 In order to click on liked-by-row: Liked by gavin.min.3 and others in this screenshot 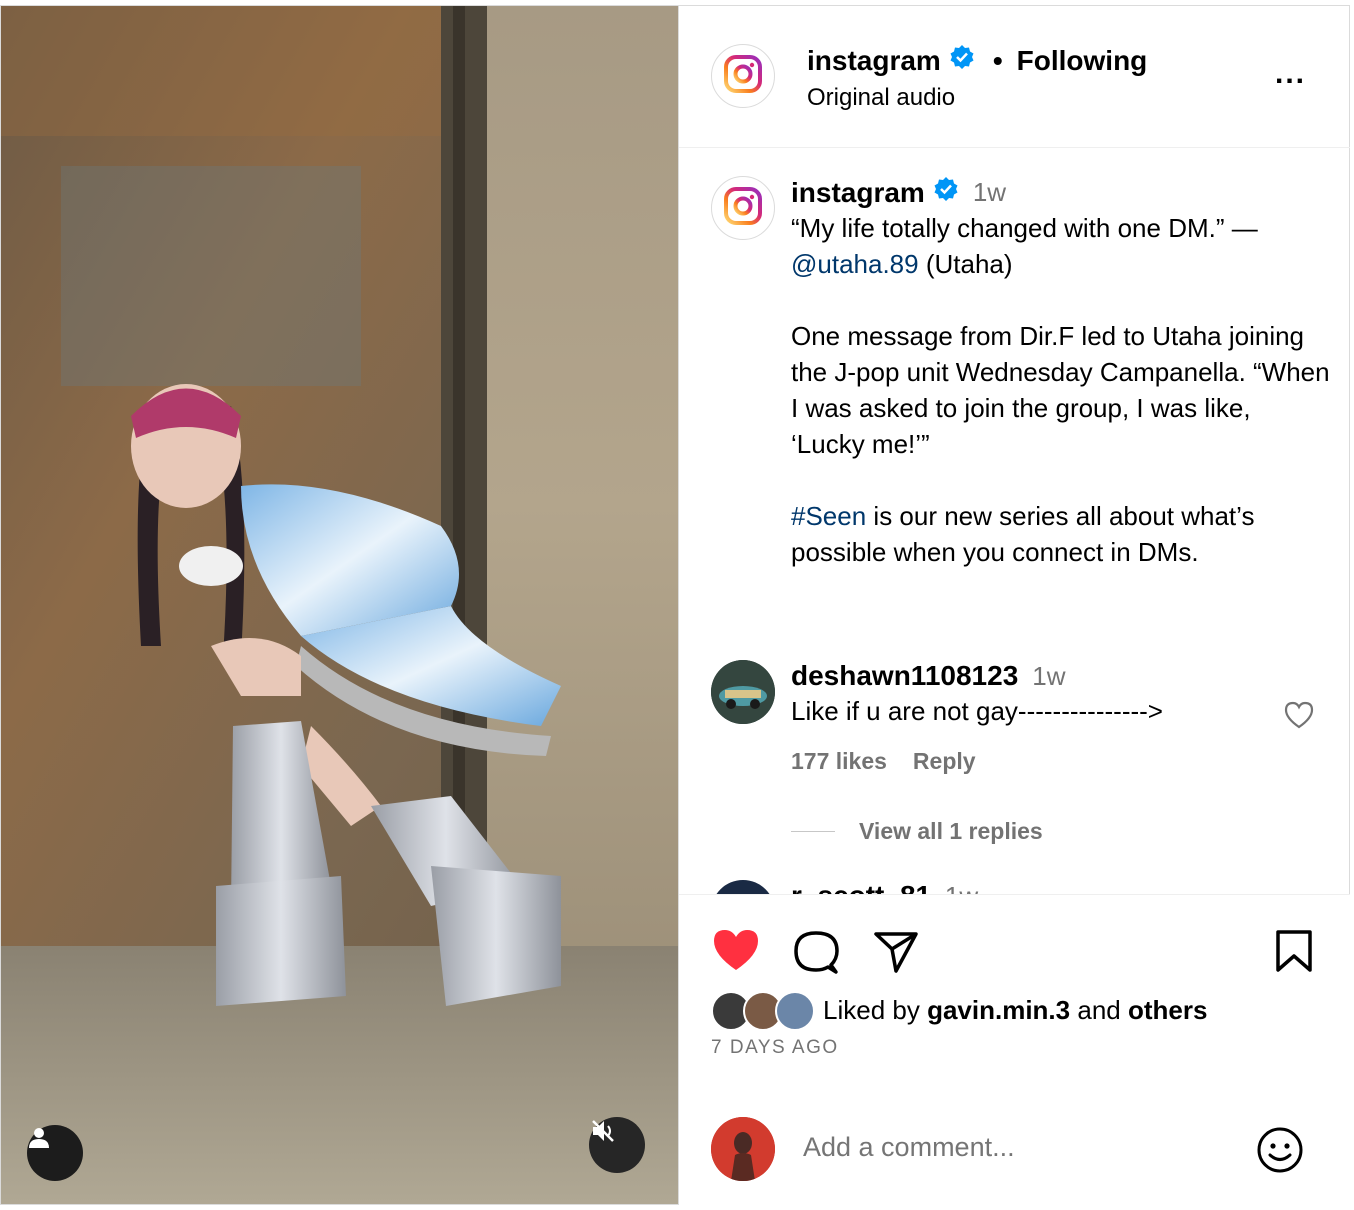, I will do `click(959, 1011)`.